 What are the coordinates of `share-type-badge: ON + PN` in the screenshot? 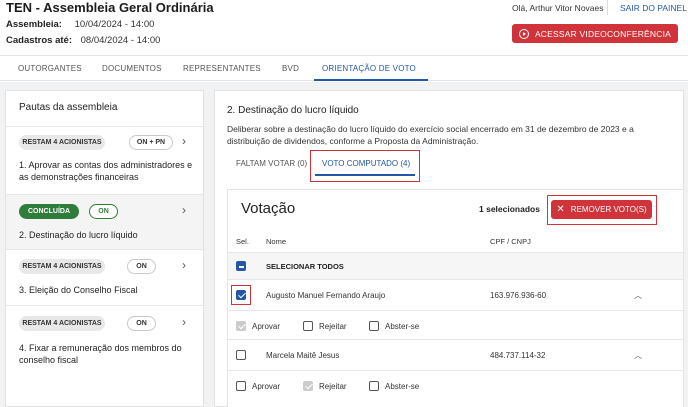 It's located at (151, 142).